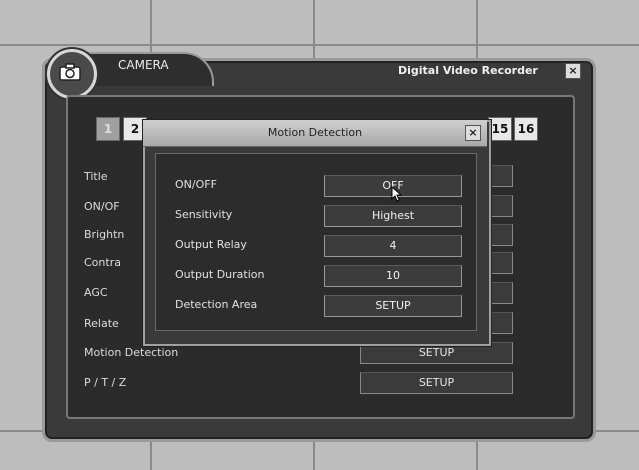 This screenshot has height=470, width=639. What do you see at coordinates (72, 74) in the screenshot?
I see `camera-icon` at bounding box center [72, 74].